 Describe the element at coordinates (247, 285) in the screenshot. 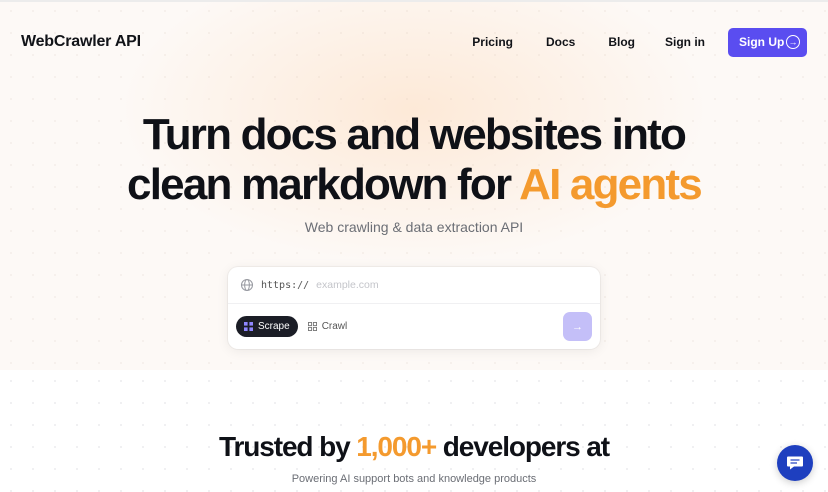

I see `globe-icon` at that location.